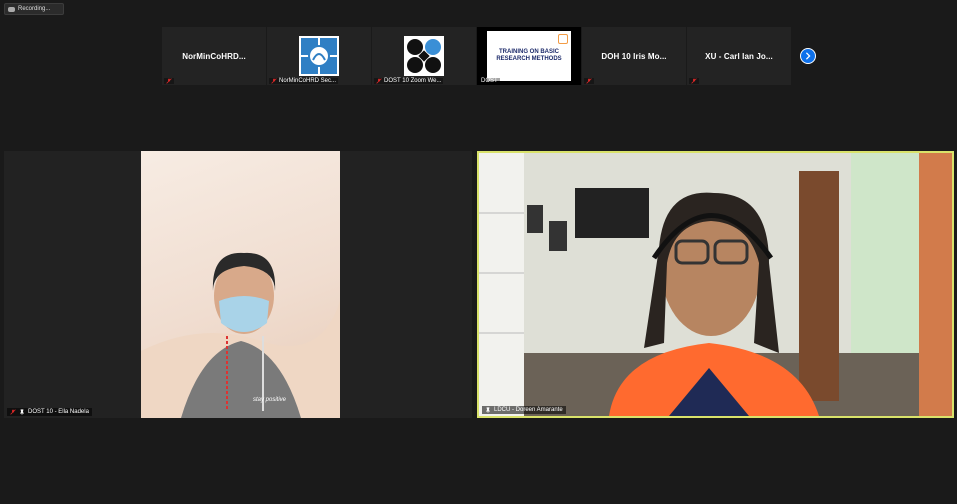 The image size is (957, 504). I want to click on dost-logo, so click(424, 56).